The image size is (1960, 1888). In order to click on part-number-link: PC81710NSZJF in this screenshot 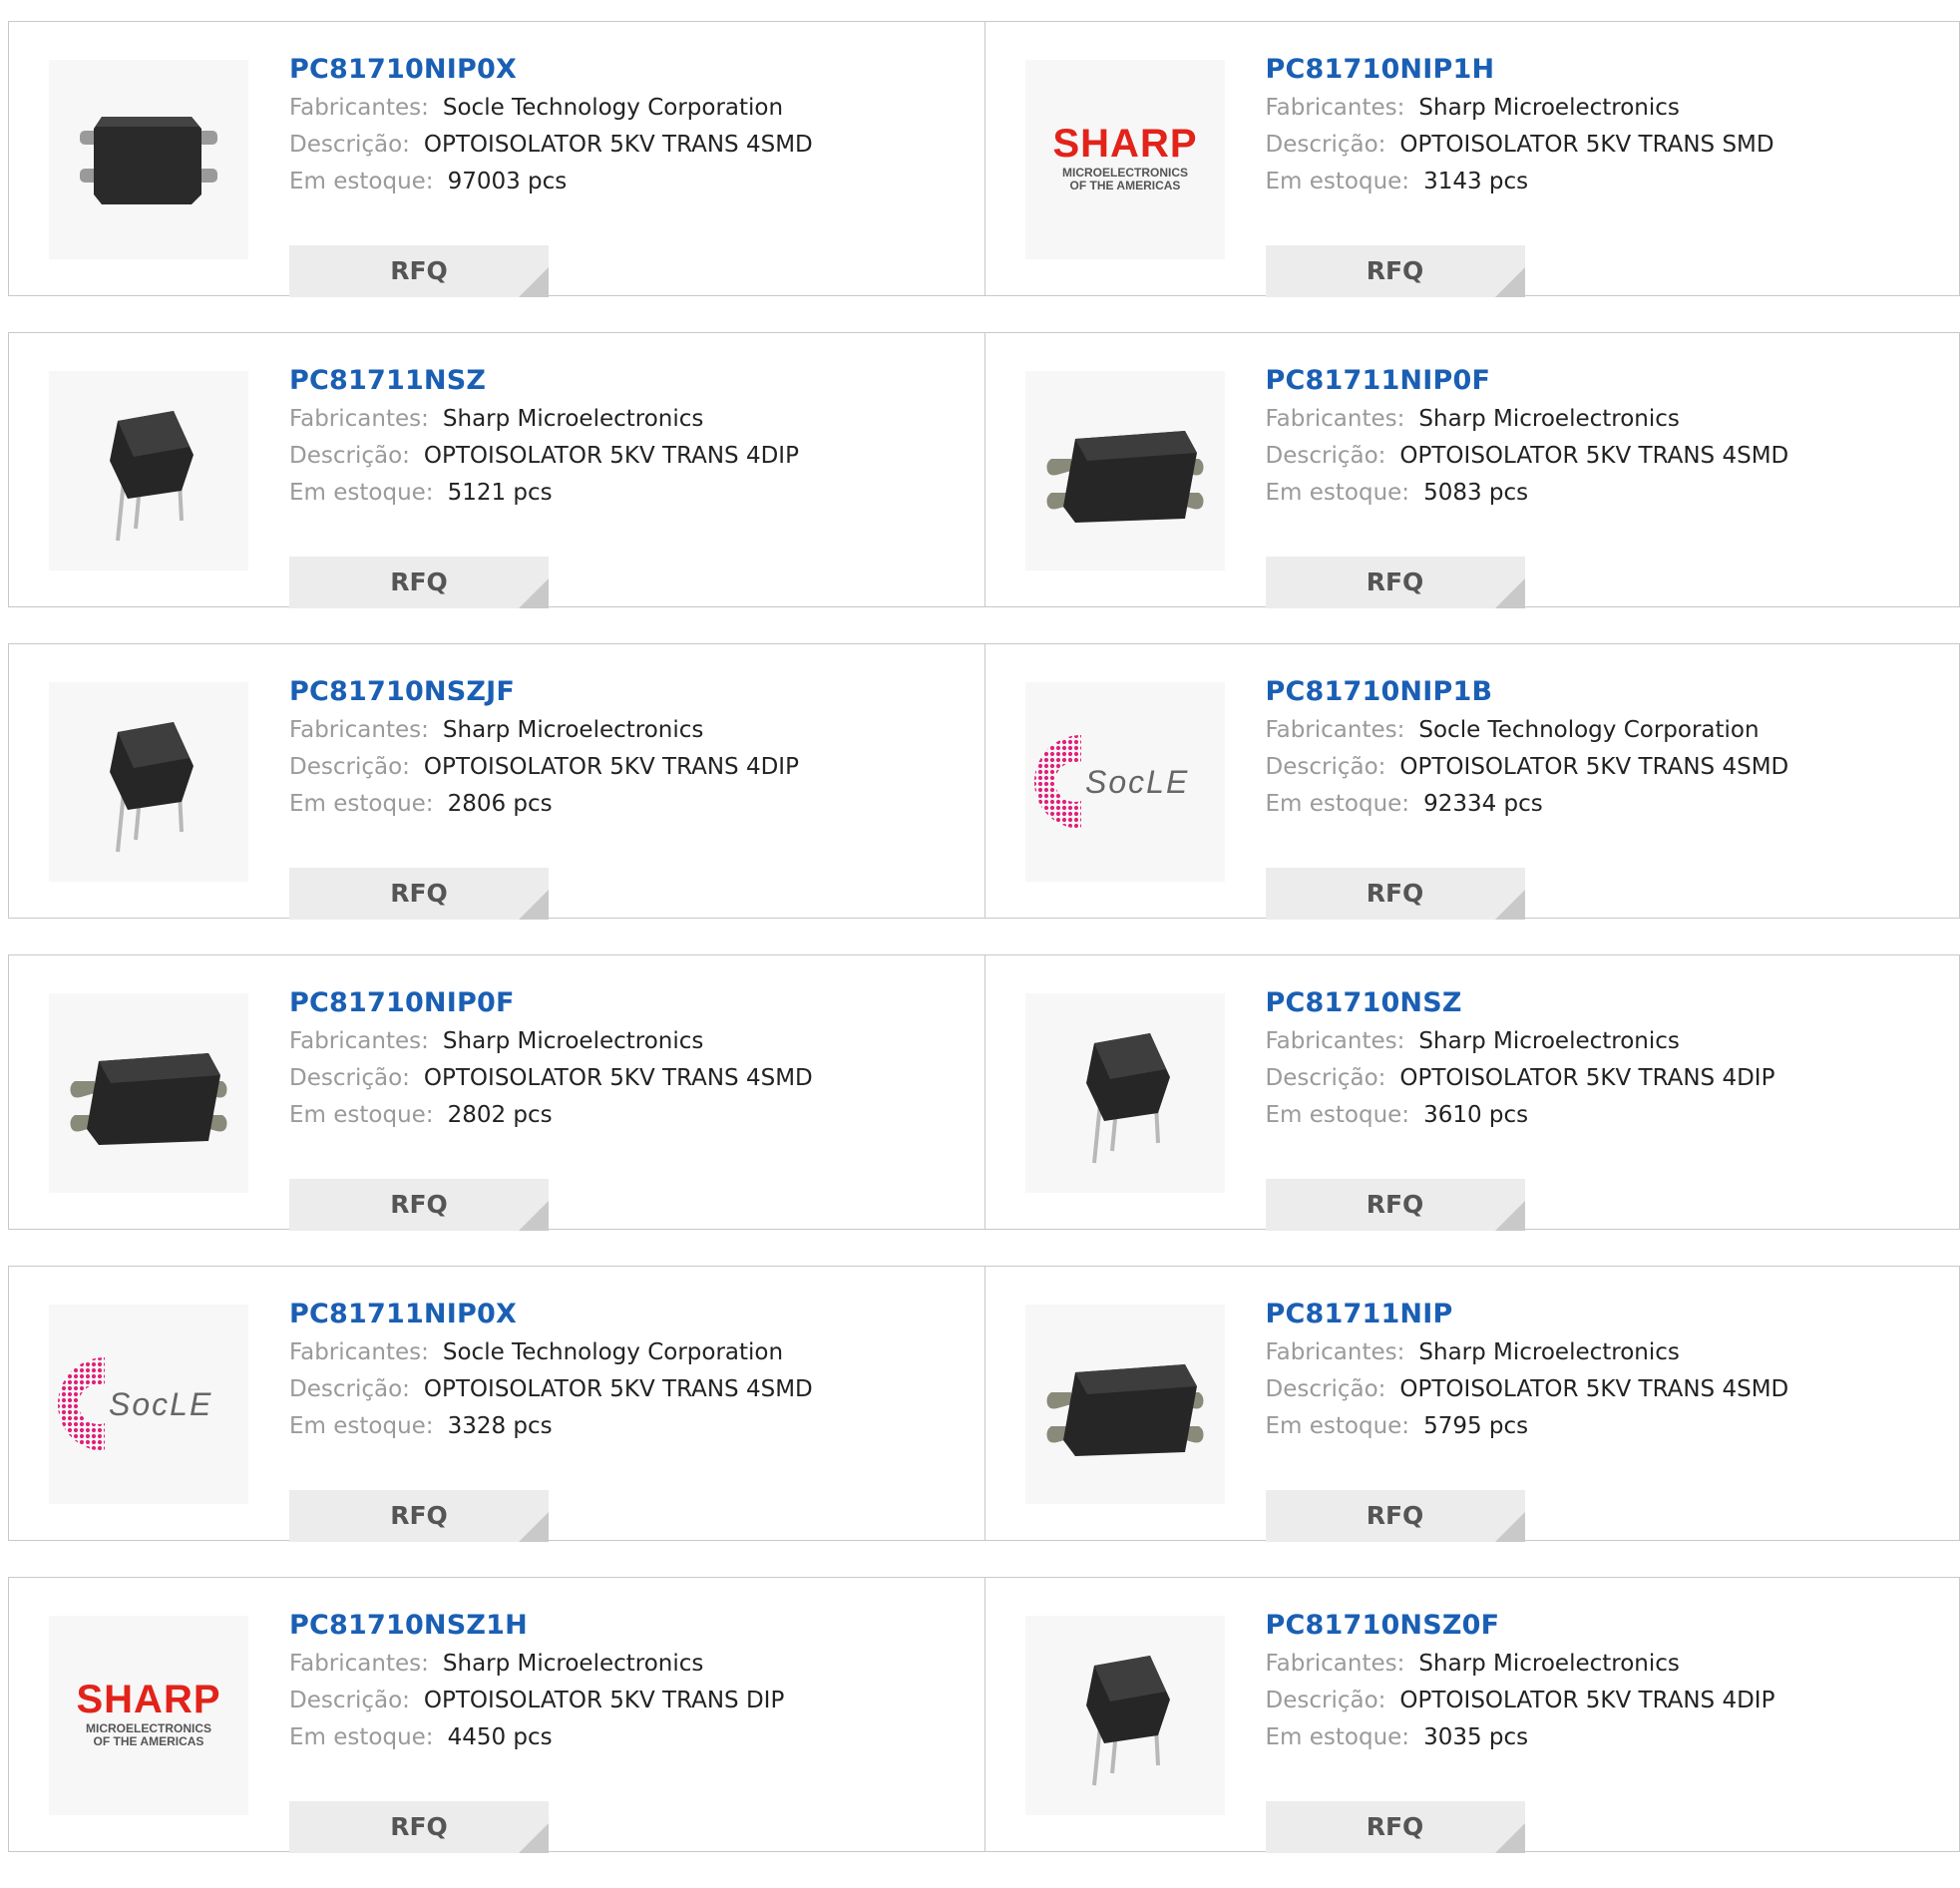, I will do `click(632, 692)`.